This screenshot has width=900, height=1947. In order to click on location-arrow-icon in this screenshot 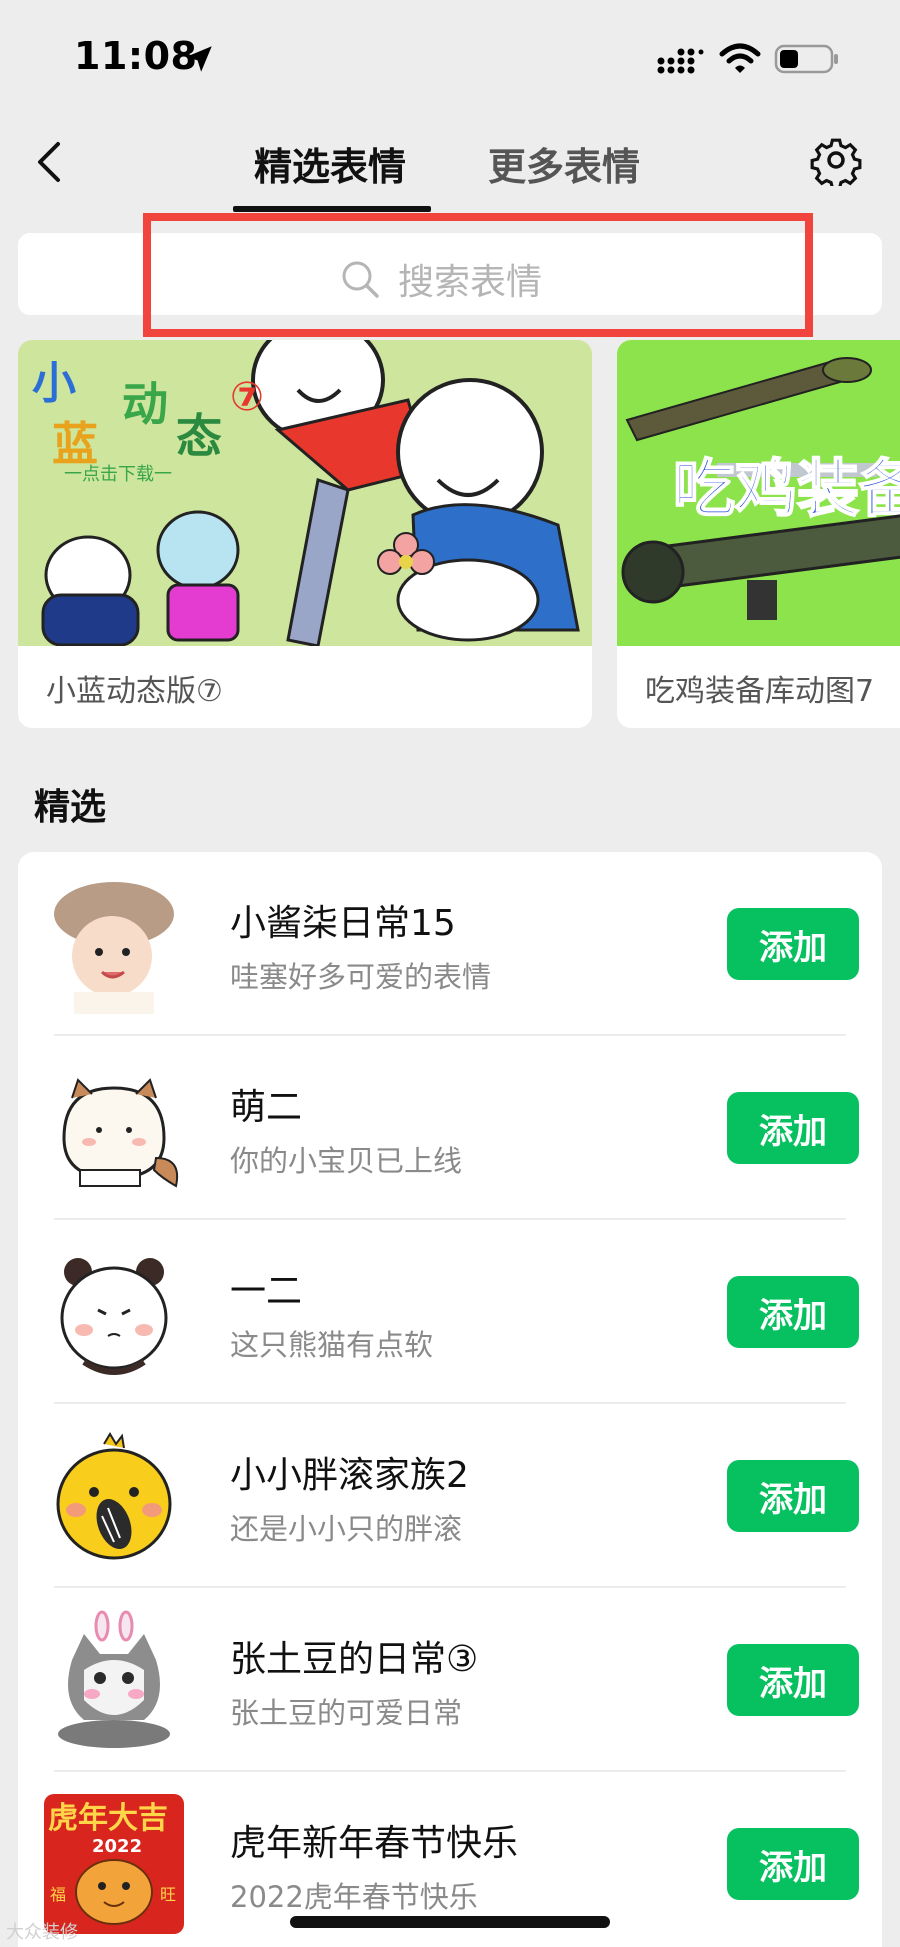, I will do `click(199, 59)`.